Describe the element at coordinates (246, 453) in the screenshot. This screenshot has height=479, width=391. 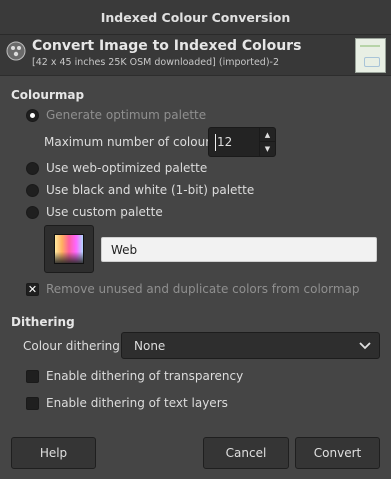
I see `cancel-button: Cancel` at that location.